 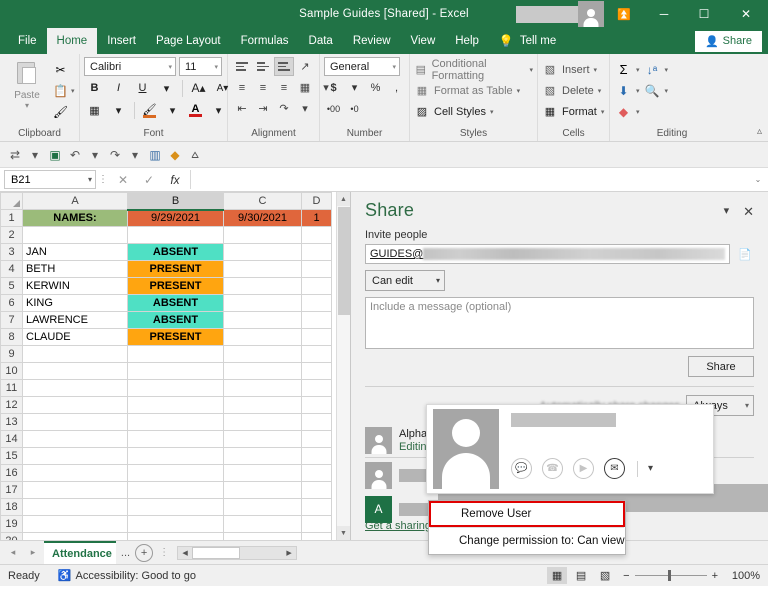 I want to click on sheet-tab-attendance: Attendance, so click(x=80, y=552).